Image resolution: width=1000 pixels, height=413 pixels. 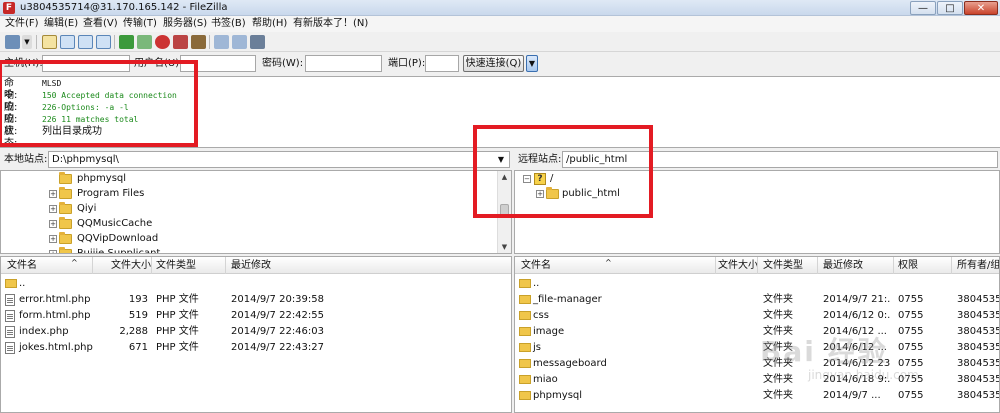 What do you see at coordinates (908, 265) in the screenshot?
I see `column-permissions: 权限` at bounding box center [908, 265].